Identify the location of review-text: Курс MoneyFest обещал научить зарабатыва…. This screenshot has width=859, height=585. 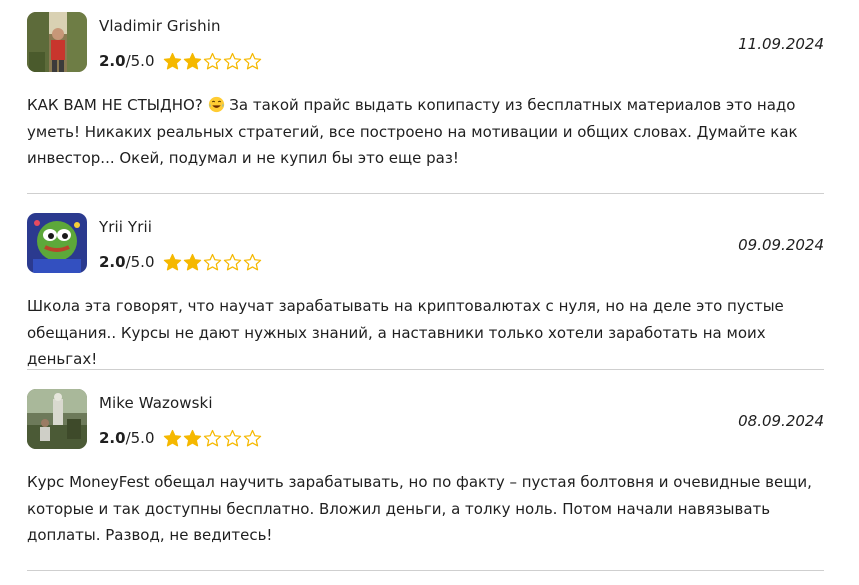
(419, 508).